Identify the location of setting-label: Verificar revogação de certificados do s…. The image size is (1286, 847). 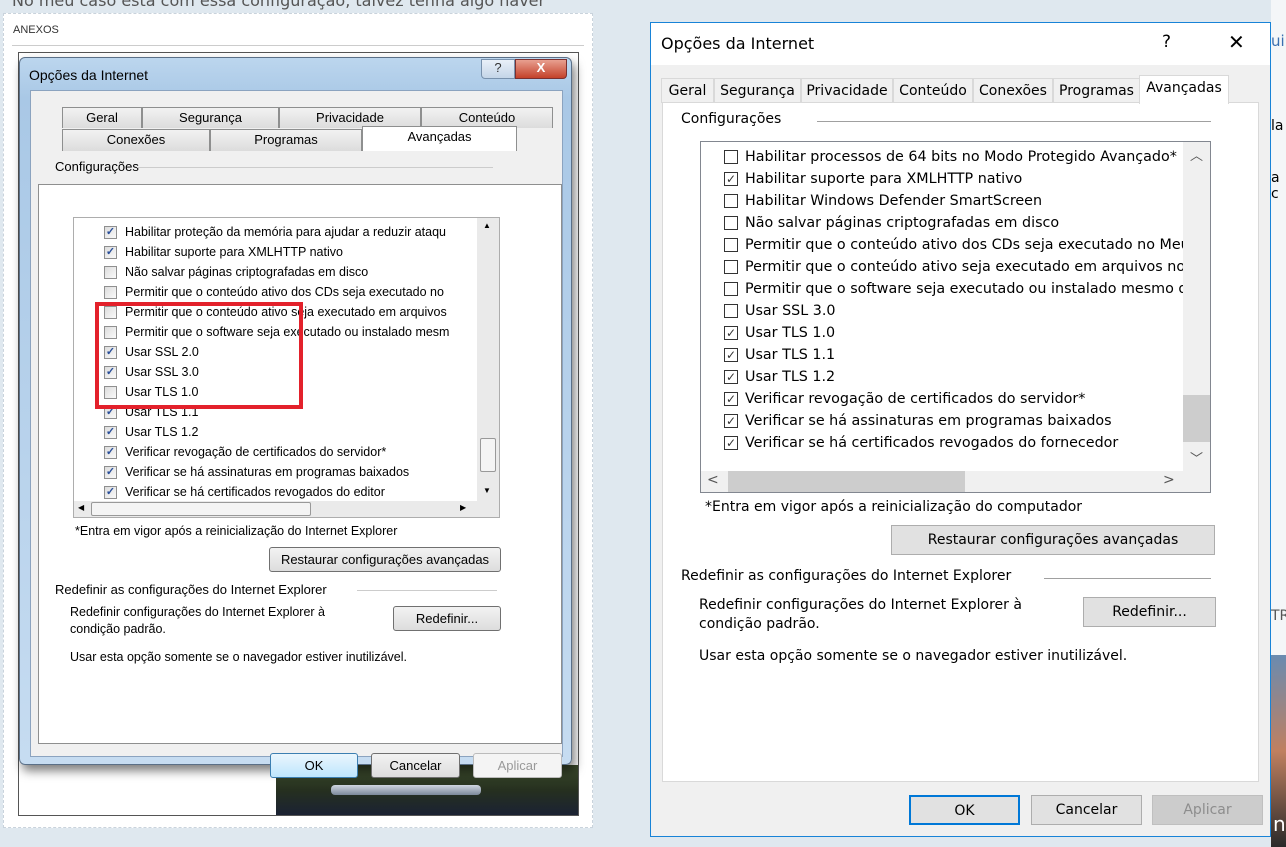
(915, 399).